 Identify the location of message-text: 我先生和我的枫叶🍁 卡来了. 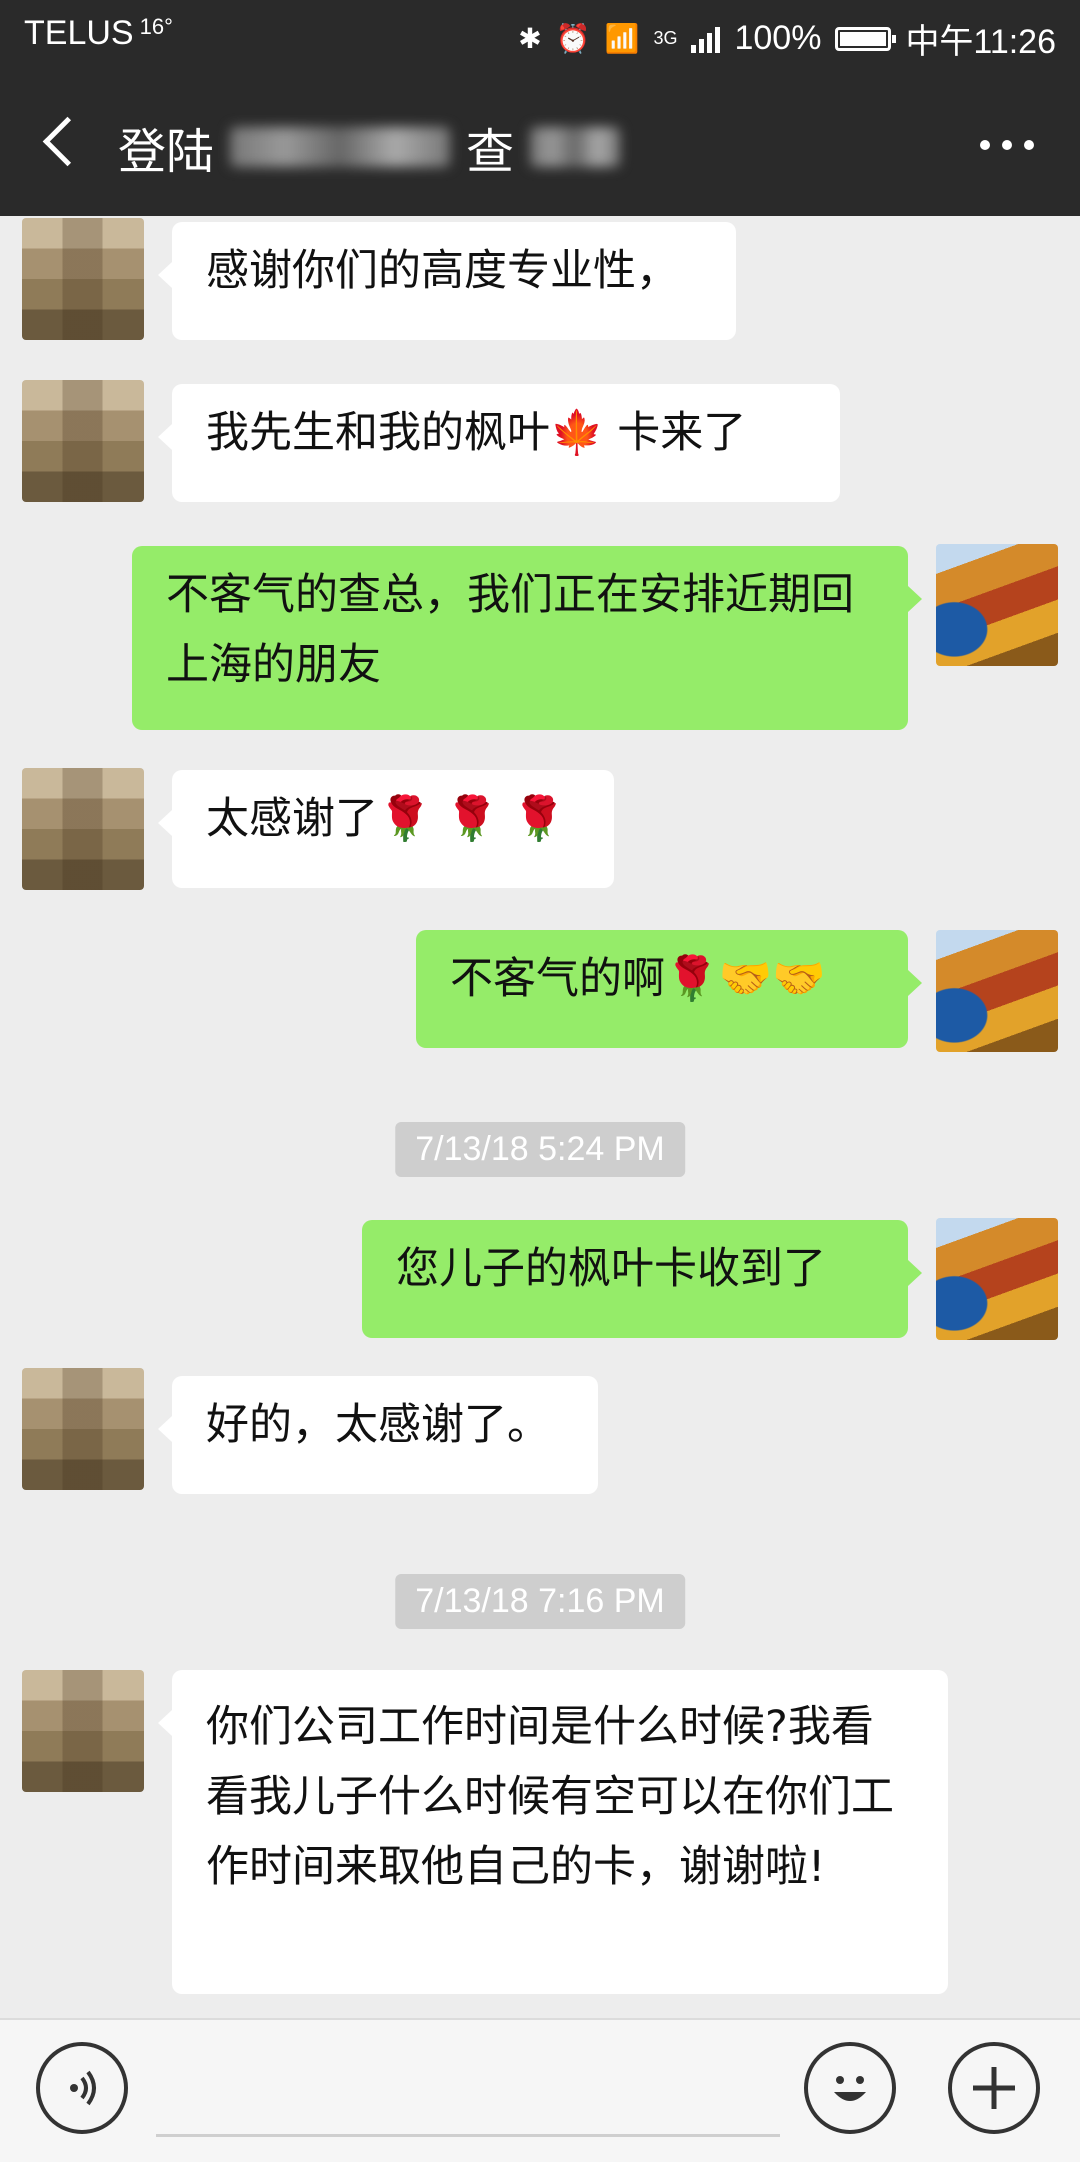
(476, 433).